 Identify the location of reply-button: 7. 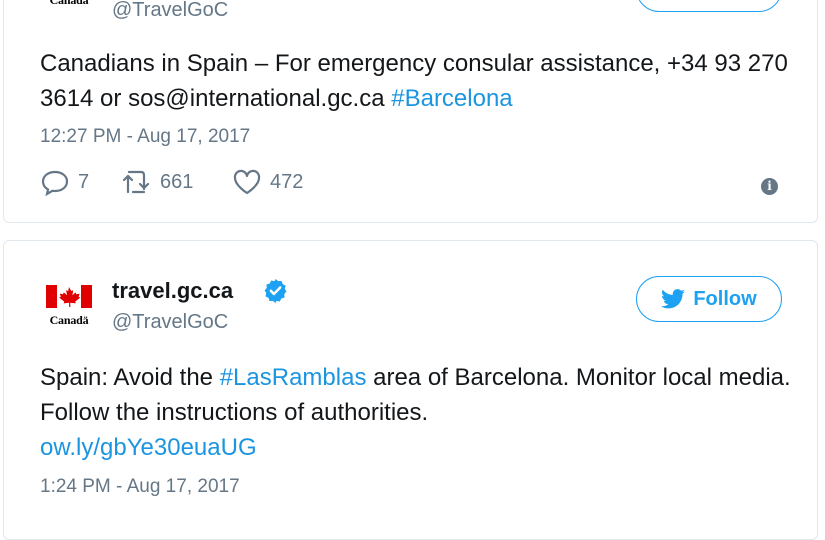
(64, 182).